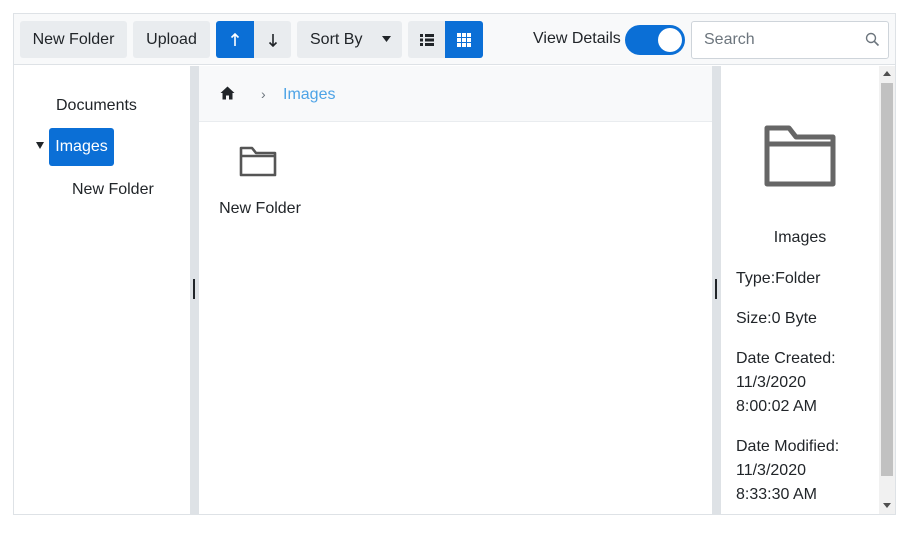  What do you see at coordinates (887, 73) in the screenshot?
I see `scroll-up-arrow-icon` at bounding box center [887, 73].